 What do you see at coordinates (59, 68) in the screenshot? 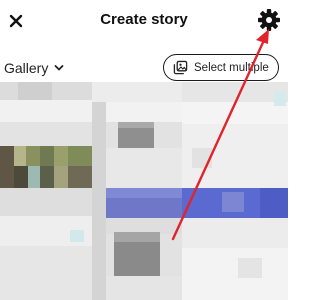
I see `chevron-down-icon` at bounding box center [59, 68].